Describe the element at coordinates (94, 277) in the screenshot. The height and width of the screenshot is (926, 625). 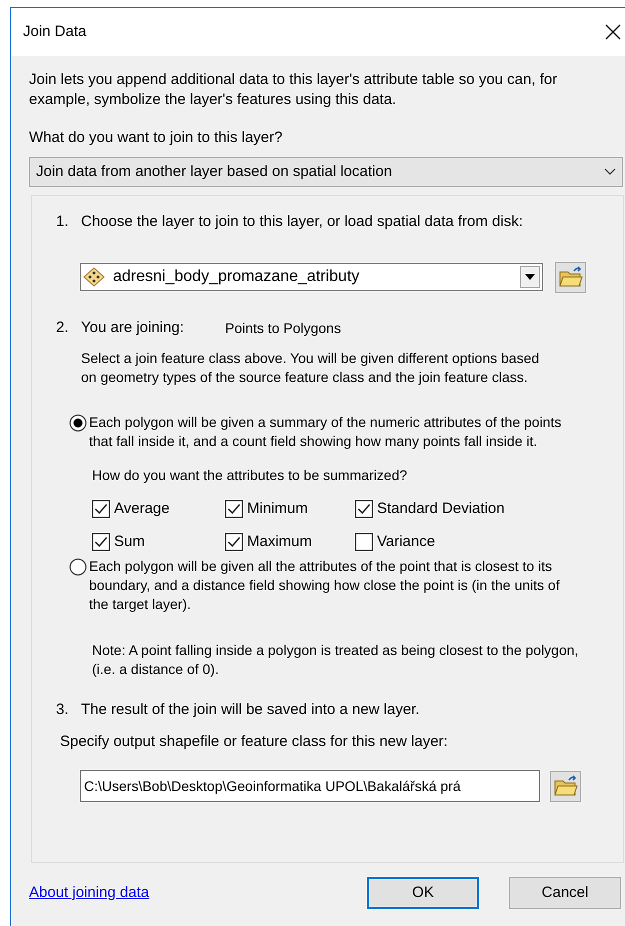
I see `point-layer-icon` at that location.